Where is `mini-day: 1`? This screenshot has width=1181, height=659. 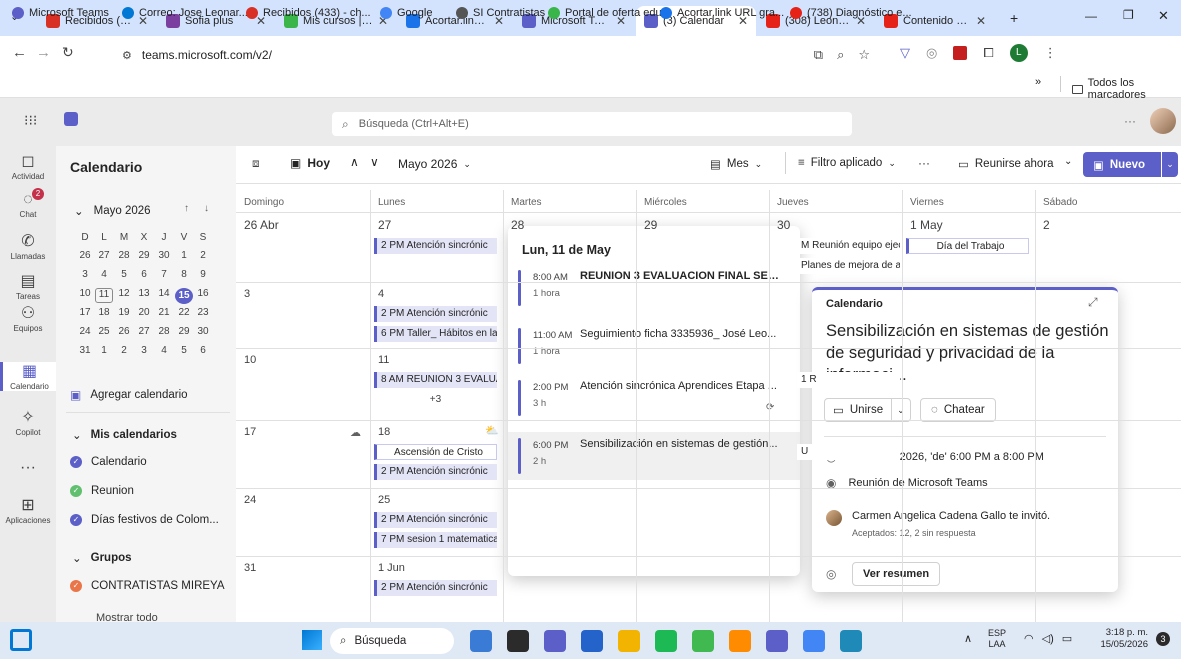
mini-day: 1 is located at coordinates (104, 350).